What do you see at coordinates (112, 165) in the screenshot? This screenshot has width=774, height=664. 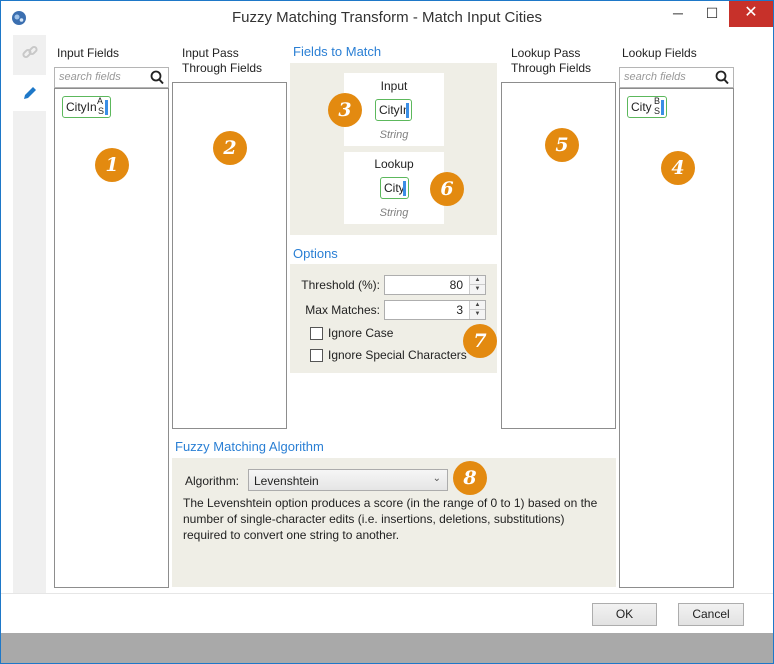 I see `callout-badge-1: 1` at bounding box center [112, 165].